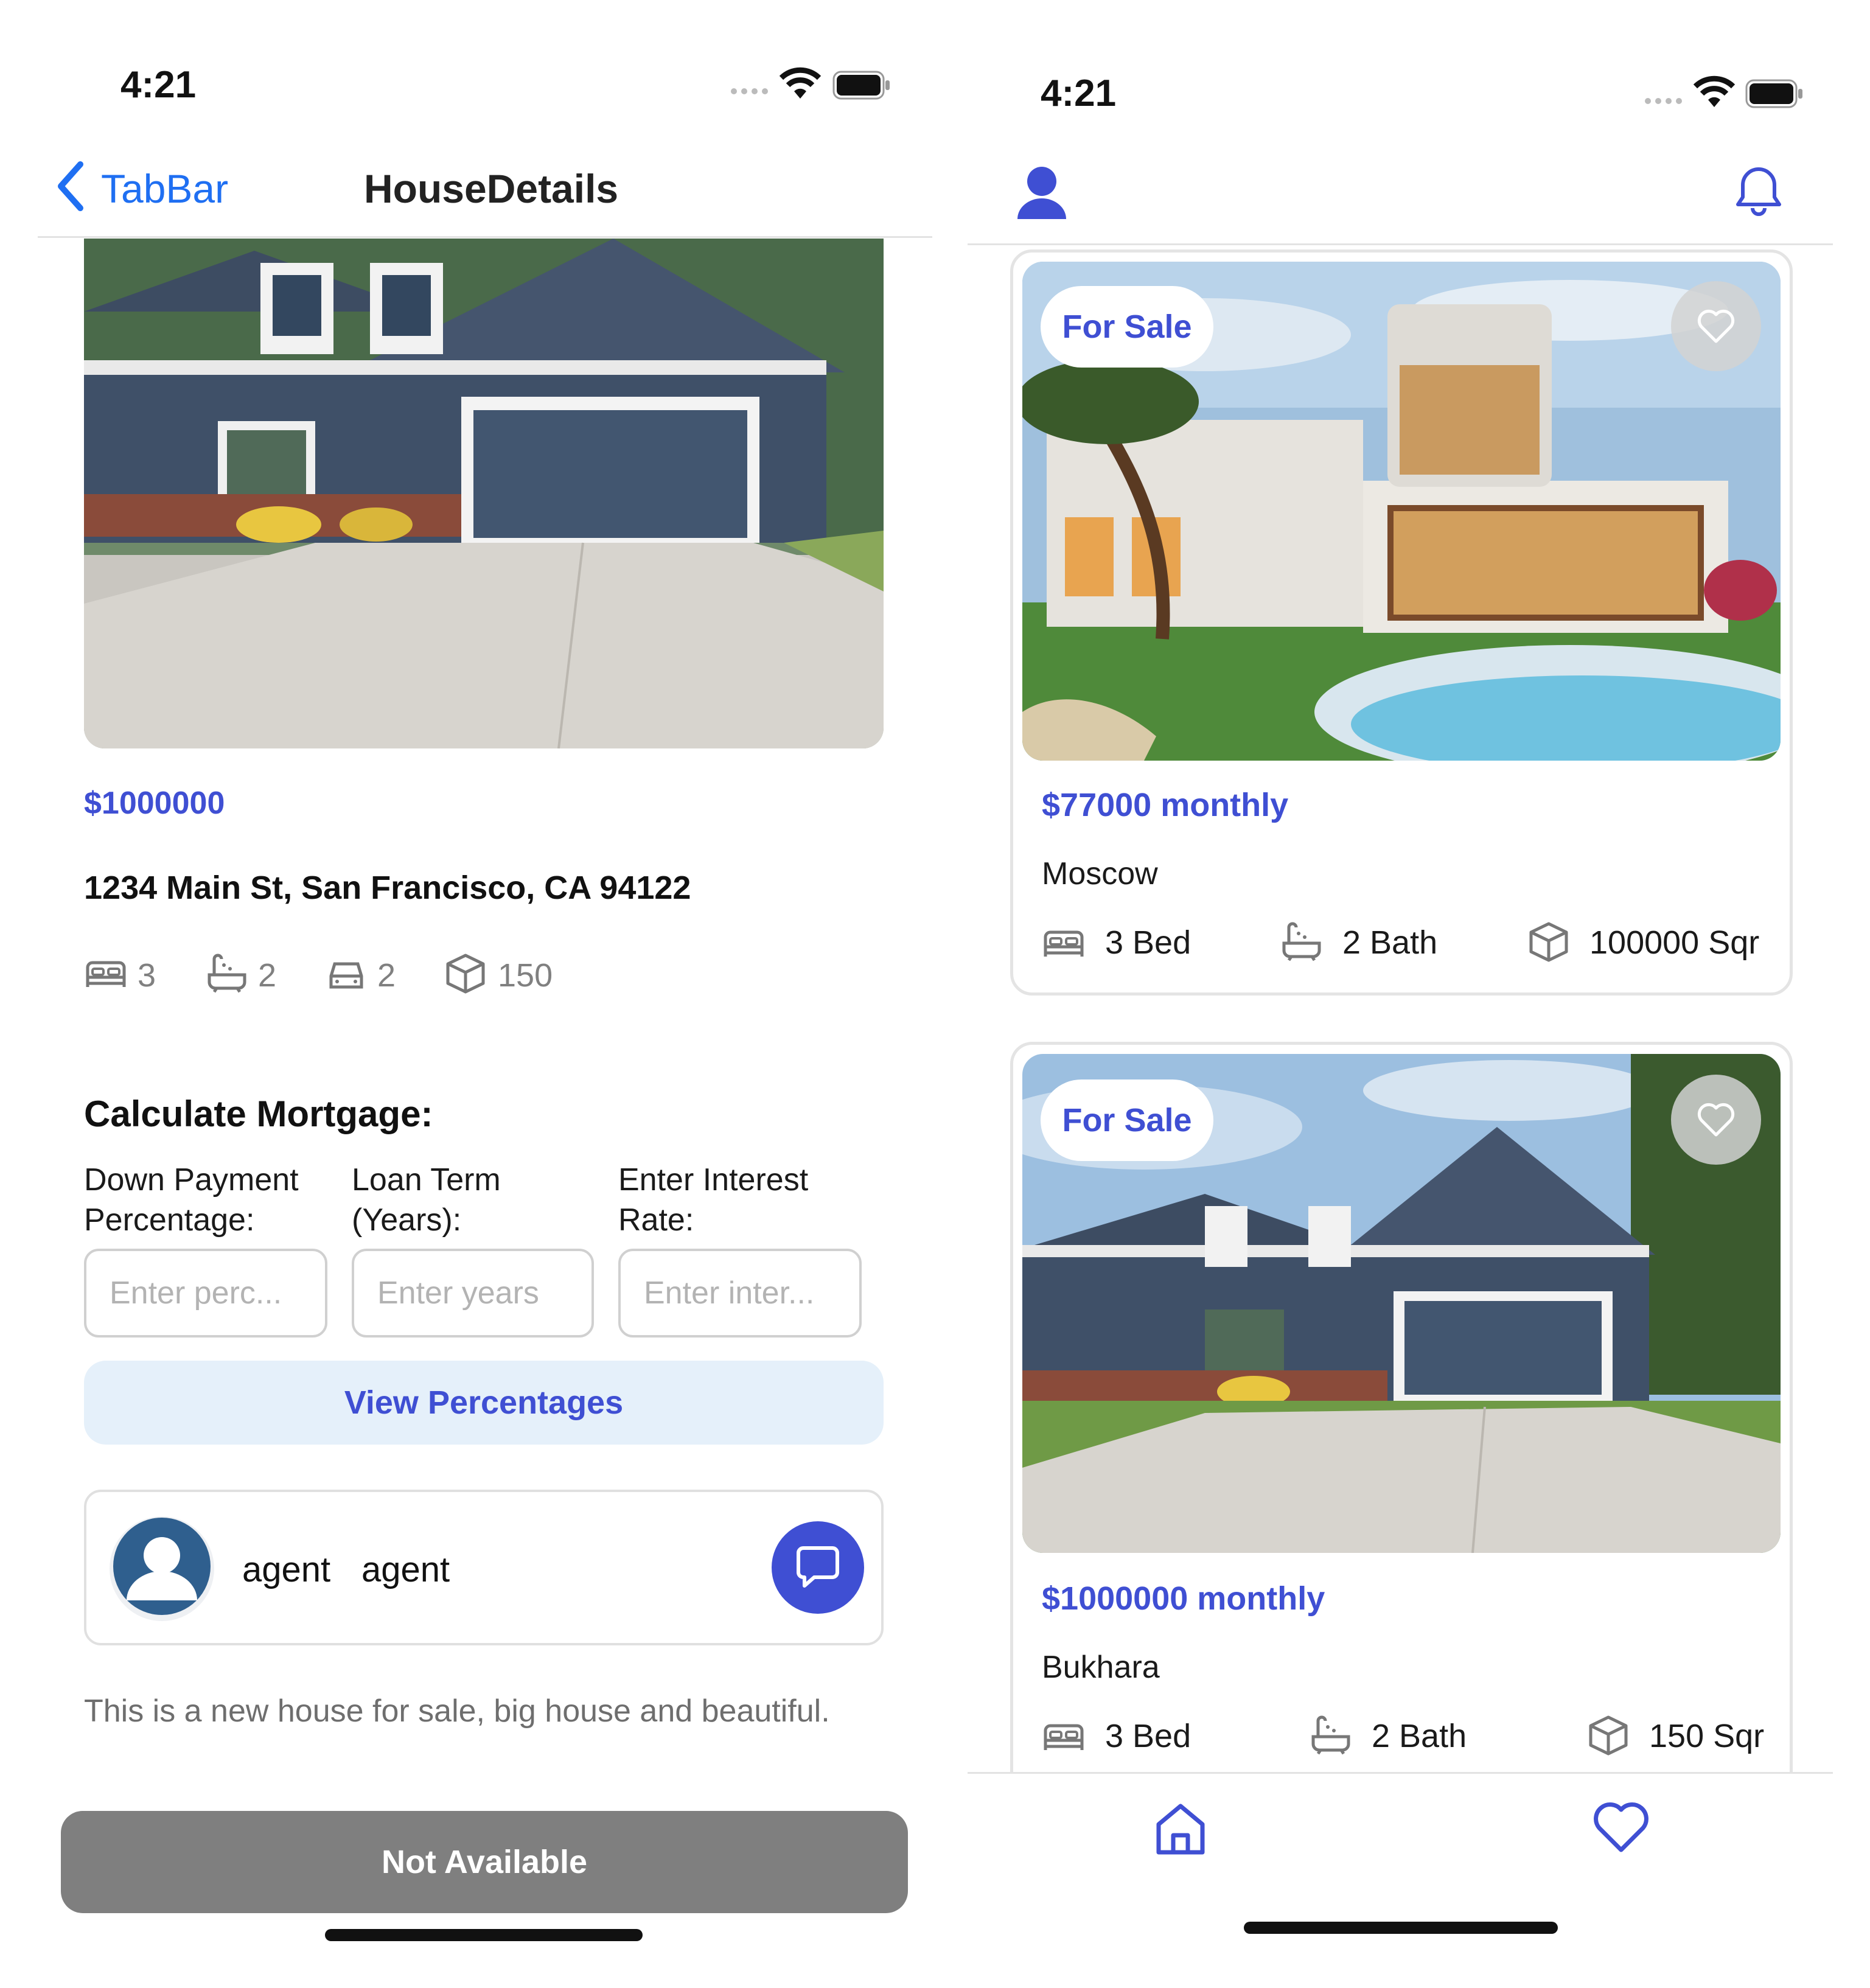 The image size is (1870, 1988). I want to click on view-percentages-button: View Percentages, so click(484, 1403).